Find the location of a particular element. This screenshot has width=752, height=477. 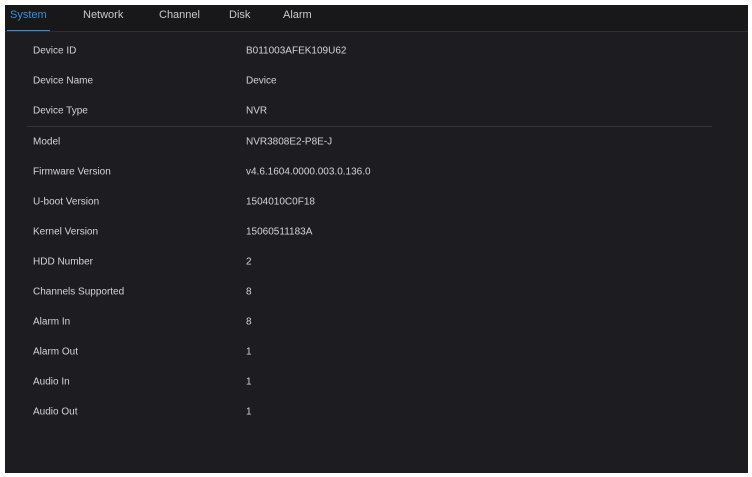

info-row-device-name: Device Name Device is located at coordinates (369, 80).